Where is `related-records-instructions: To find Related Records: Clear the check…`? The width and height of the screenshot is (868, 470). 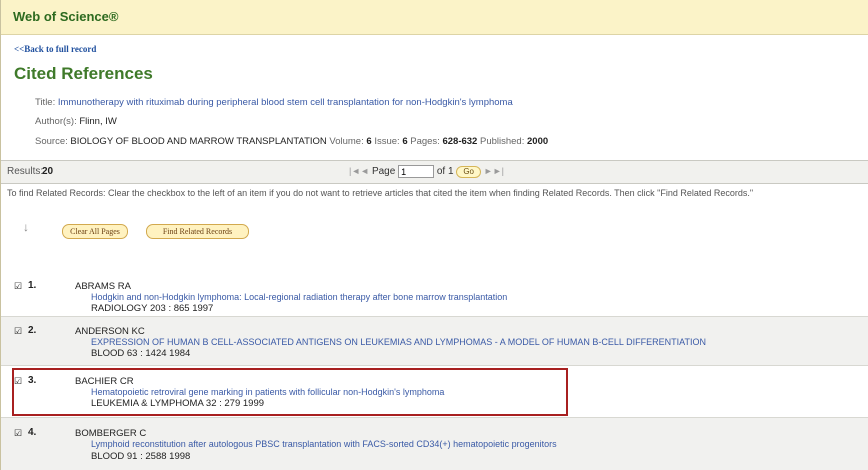
related-records-instructions: To find Related Records: Clear the check… is located at coordinates (380, 193).